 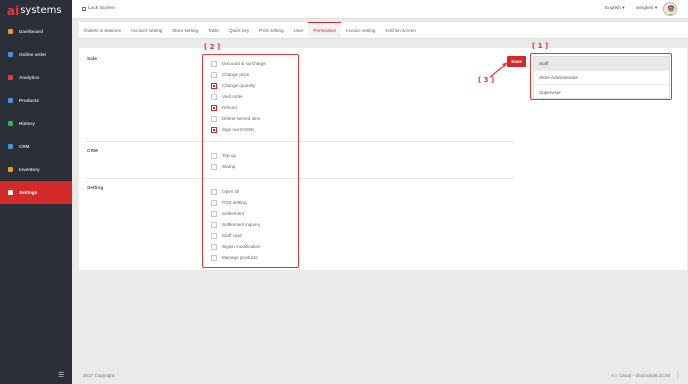 What do you see at coordinates (31, 31) in the screenshot?
I see `sidebar-item-label: Dashboard` at bounding box center [31, 31].